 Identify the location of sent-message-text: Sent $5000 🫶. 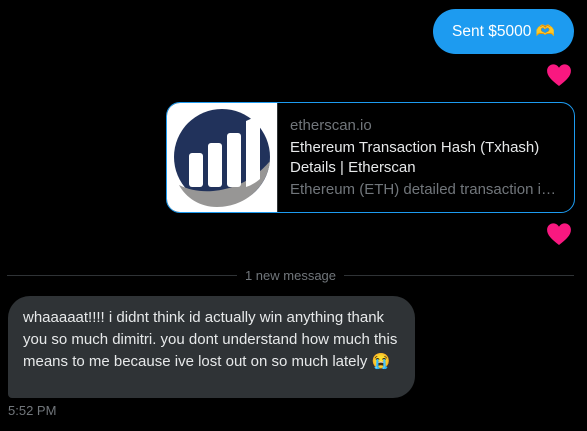
(503, 31).